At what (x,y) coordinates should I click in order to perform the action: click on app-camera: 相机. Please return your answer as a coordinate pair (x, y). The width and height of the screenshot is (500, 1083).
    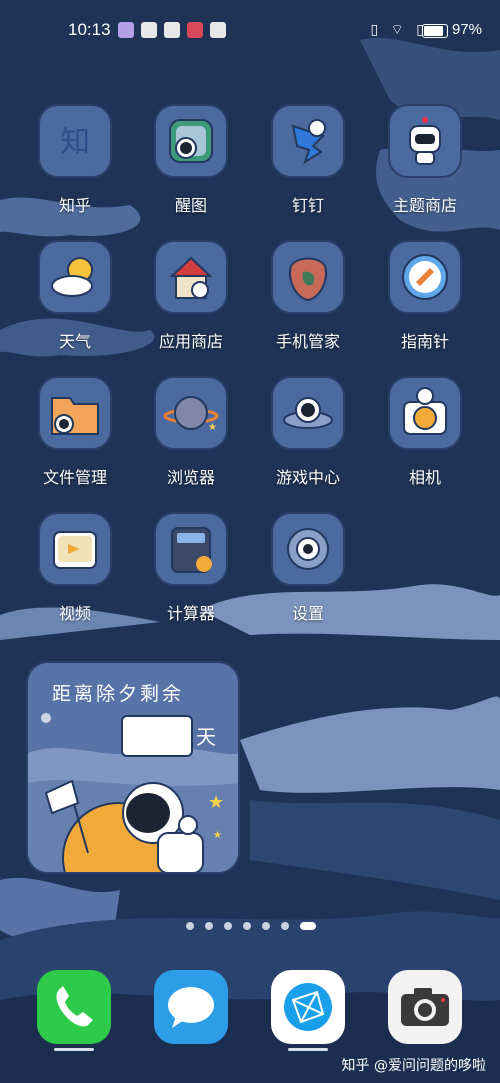
    Looking at the image, I should click on (425, 432).